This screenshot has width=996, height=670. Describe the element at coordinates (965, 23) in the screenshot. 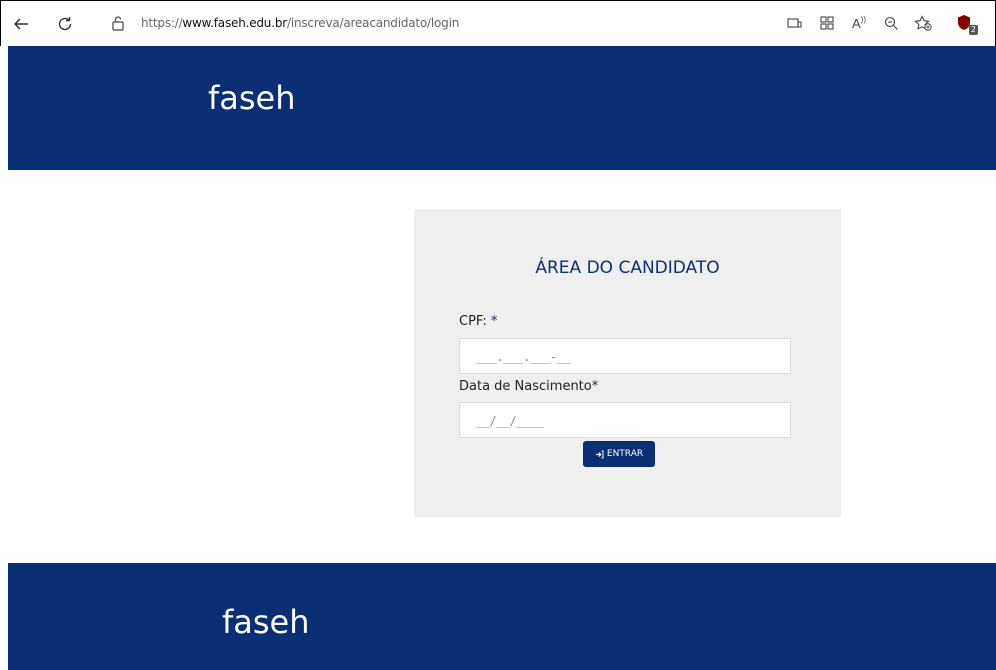

I see `extension-icon: 2` at that location.